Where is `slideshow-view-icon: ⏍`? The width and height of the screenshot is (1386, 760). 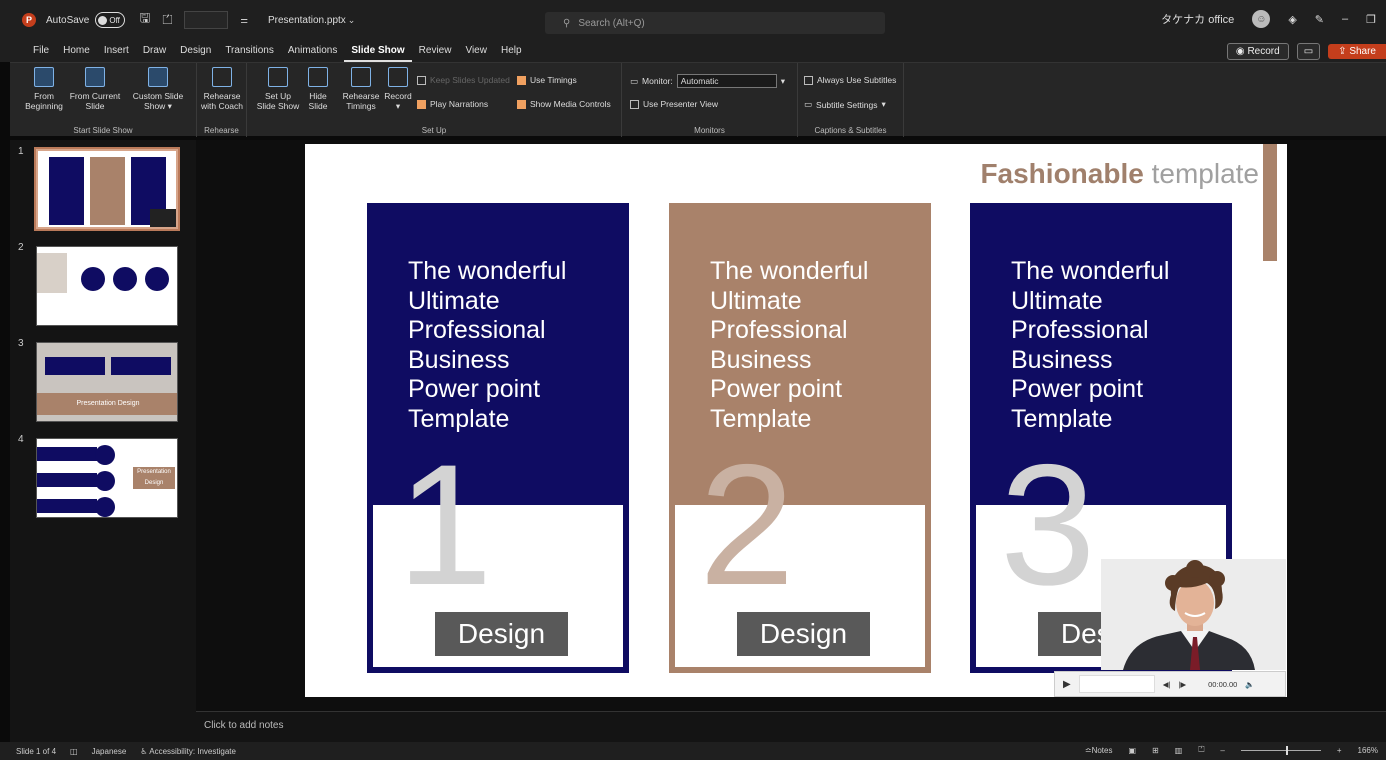
slideshow-view-icon: ⏍ is located at coordinates (1201, 750).